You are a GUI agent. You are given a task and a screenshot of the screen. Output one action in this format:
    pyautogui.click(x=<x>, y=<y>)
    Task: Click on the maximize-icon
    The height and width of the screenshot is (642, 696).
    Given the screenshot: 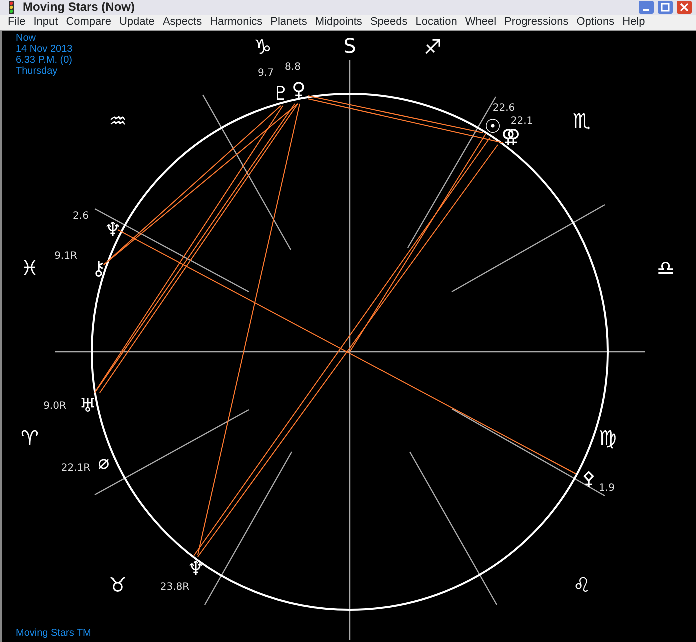 What is the action you would take?
    pyautogui.click(x=665, y=7)
    